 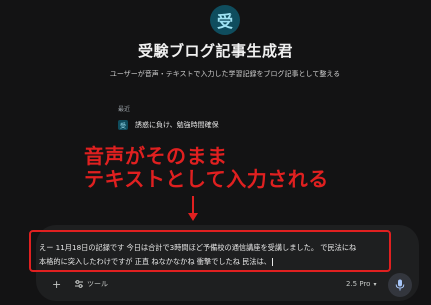 I want to click on annotation-line-2: テキストとして入力される, so click(x=206, y=179).